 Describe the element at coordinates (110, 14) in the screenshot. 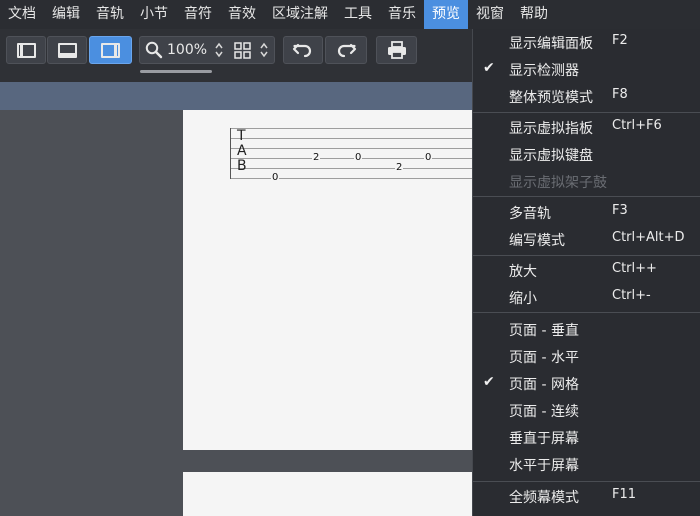

I see `menu-track: 音轨` at that location.